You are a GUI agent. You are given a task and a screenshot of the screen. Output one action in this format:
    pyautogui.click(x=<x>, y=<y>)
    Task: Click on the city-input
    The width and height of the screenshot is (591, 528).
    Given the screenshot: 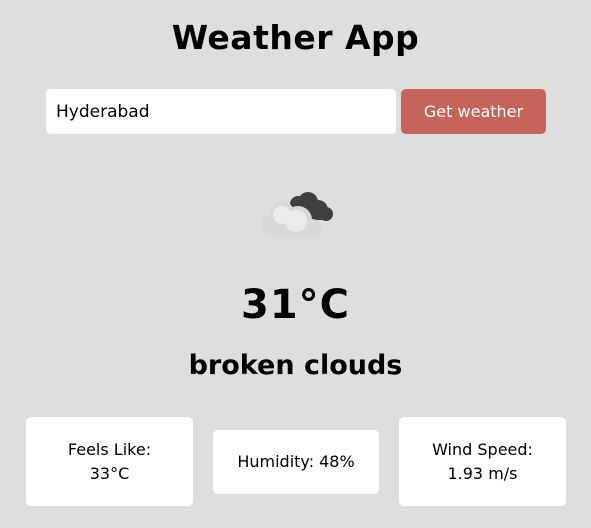 What is the action you would take?
    pyautogui.click(x=221, y=111)
    